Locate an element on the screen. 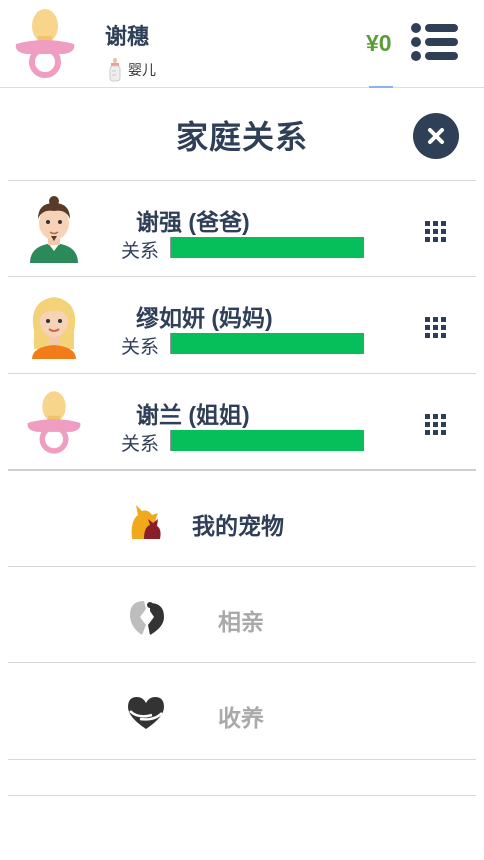  action-adopt: 收养 is located at coordinates (242, 711).